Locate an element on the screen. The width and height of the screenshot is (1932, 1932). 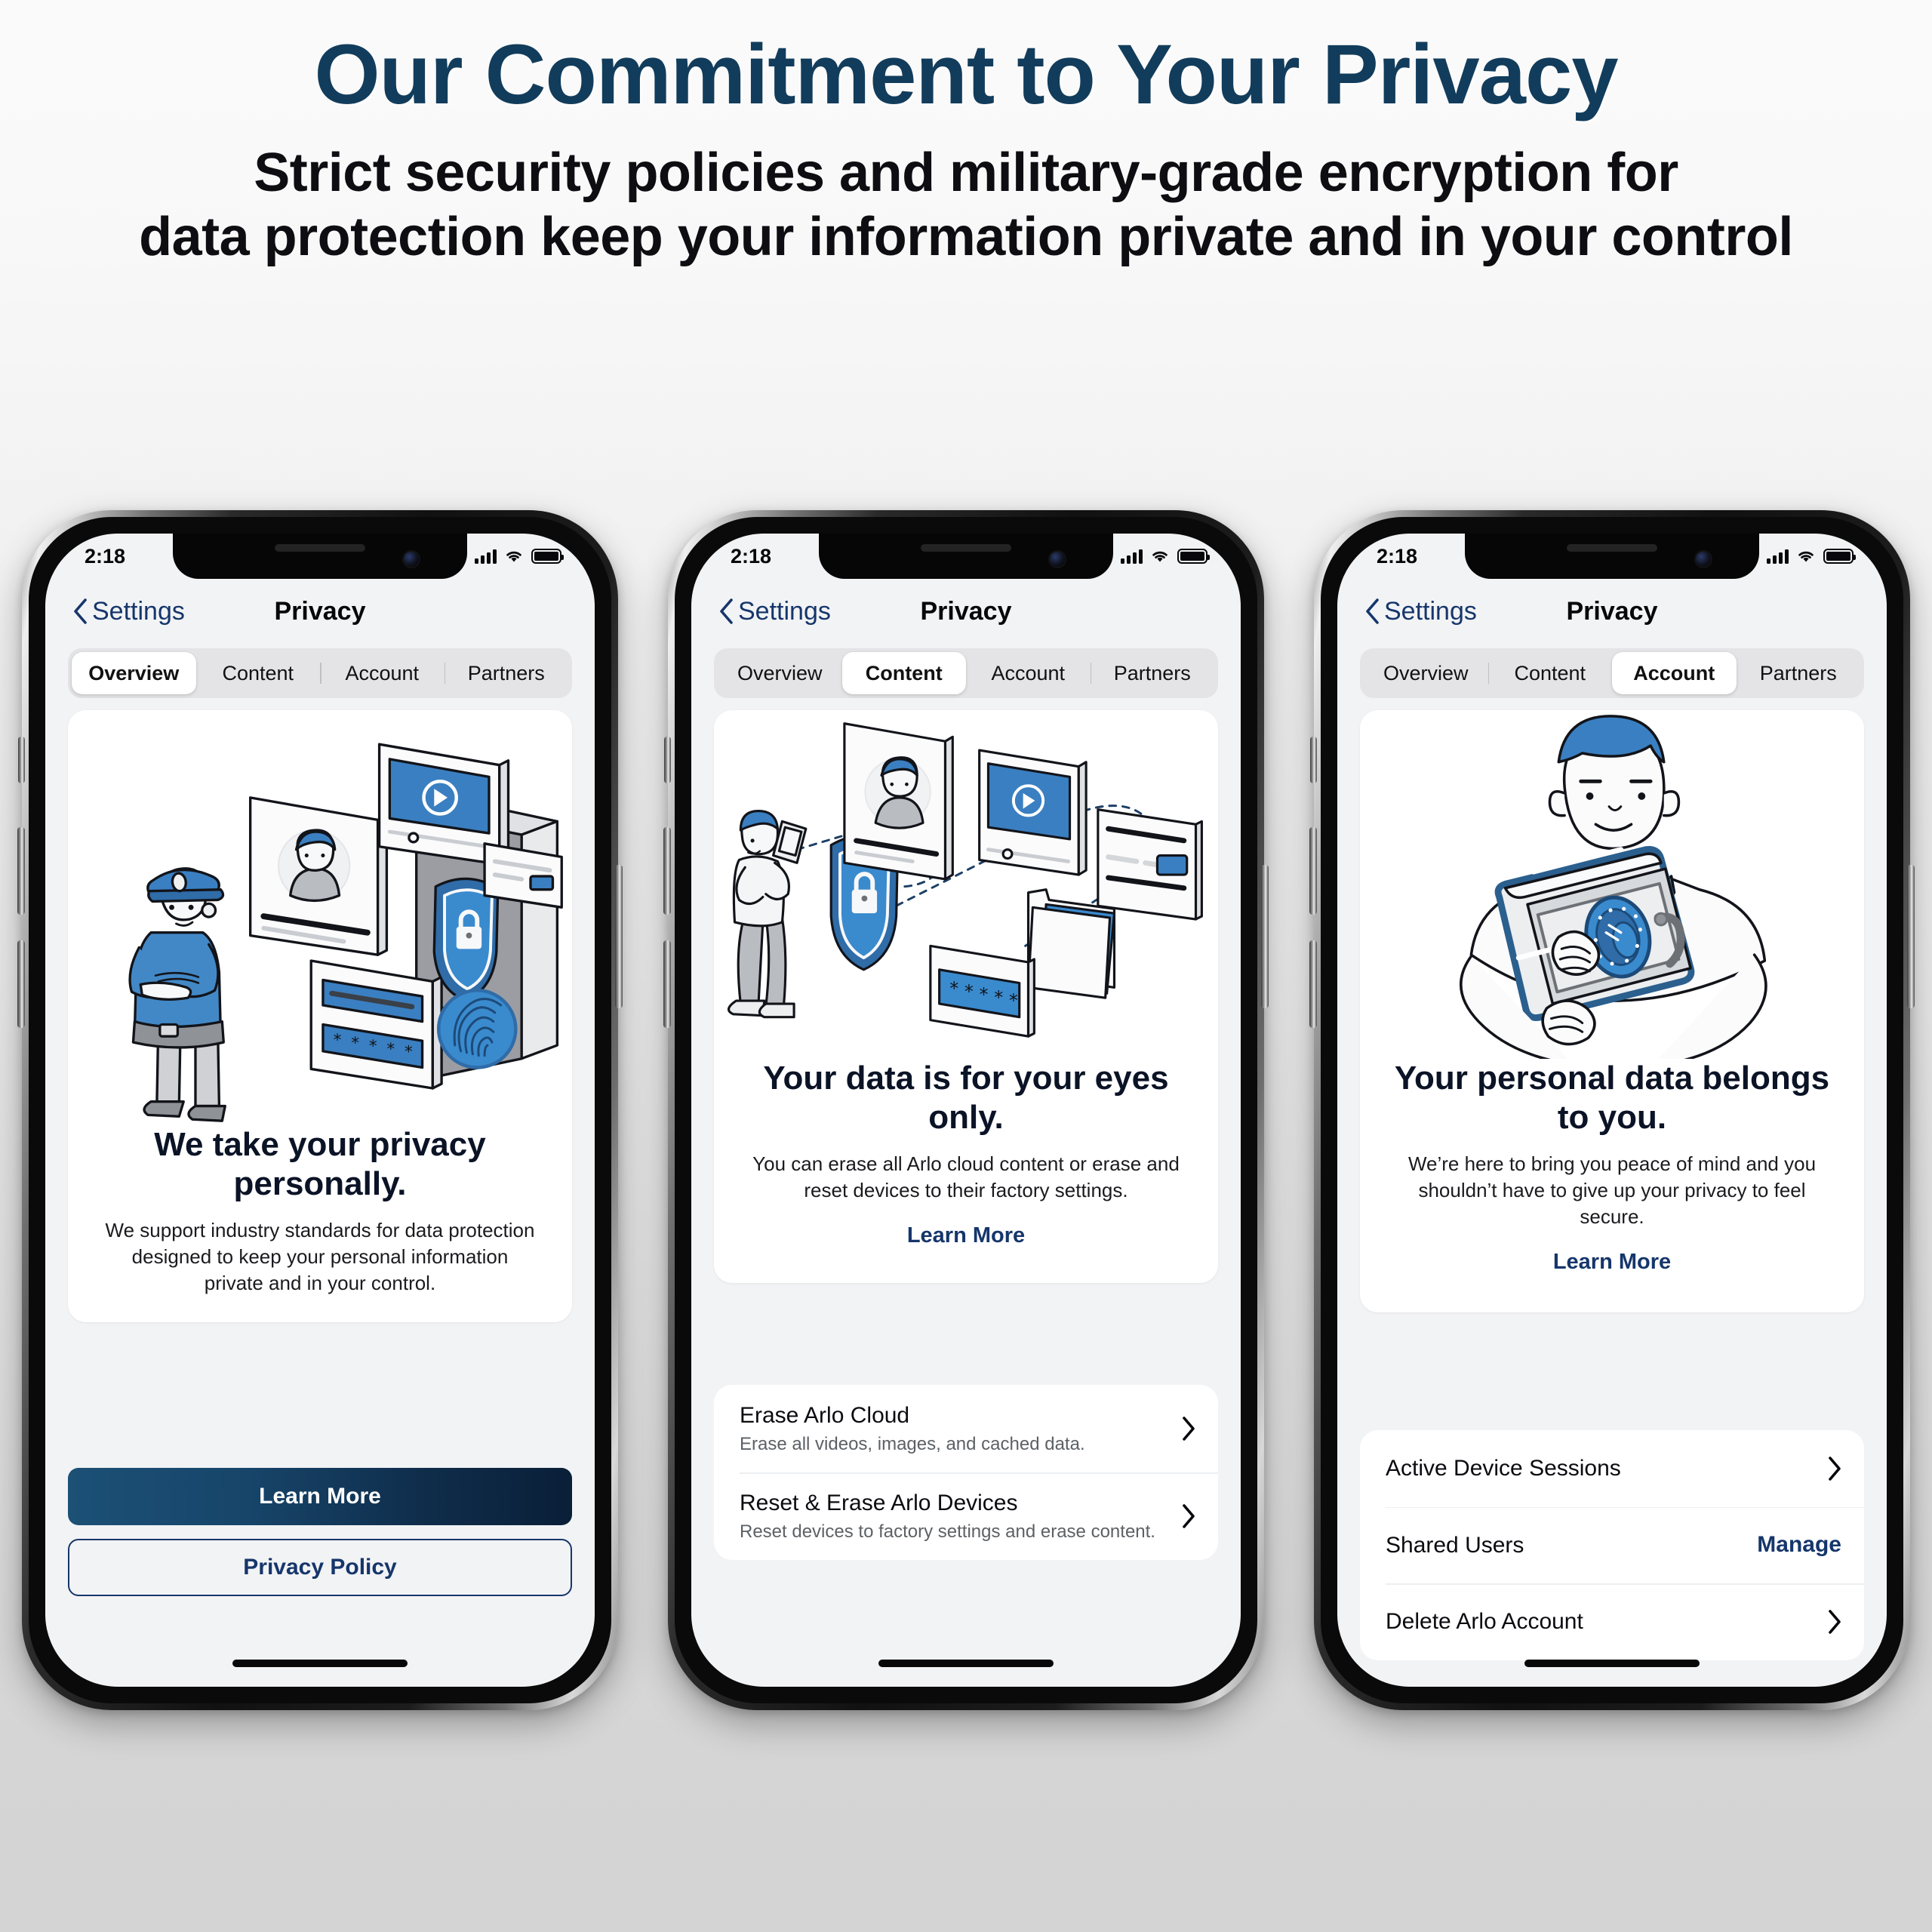
learn-more-button: Learn More is located at coordinates (320, 1496).